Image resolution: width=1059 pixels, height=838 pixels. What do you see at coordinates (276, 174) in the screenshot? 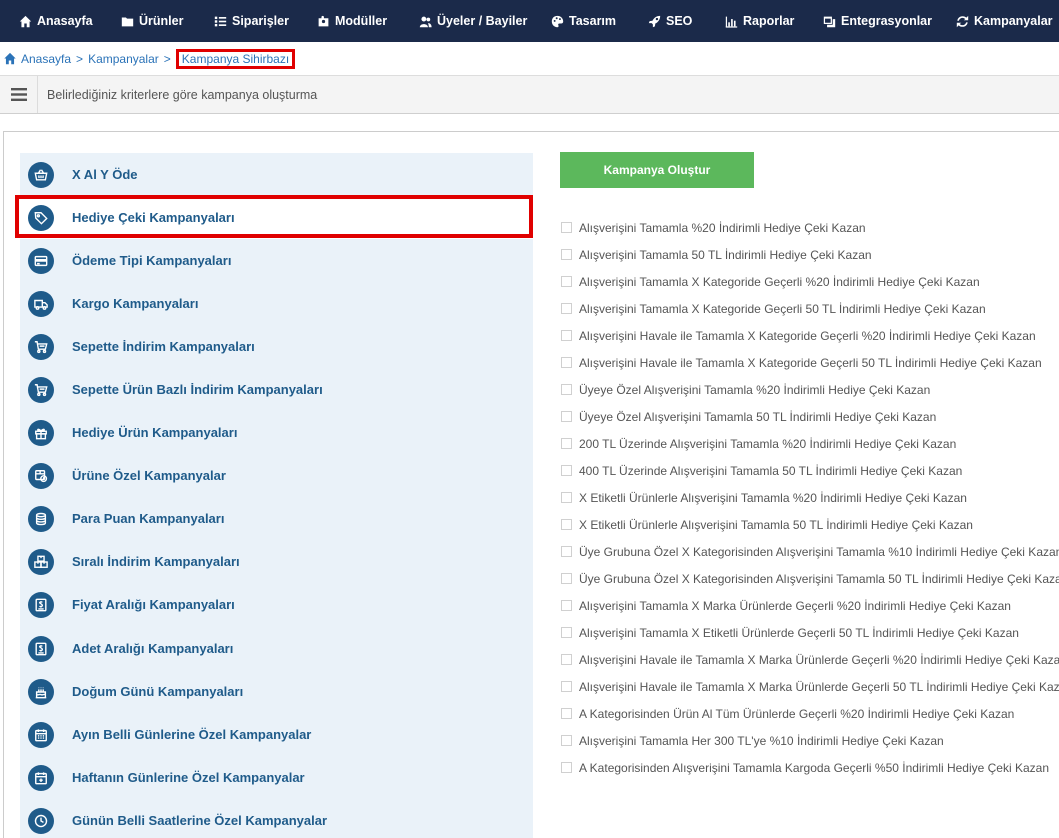
I see `campaign-type-item-x-al-y-ode: X Al Y Öde` at bounding box center [276, 174].